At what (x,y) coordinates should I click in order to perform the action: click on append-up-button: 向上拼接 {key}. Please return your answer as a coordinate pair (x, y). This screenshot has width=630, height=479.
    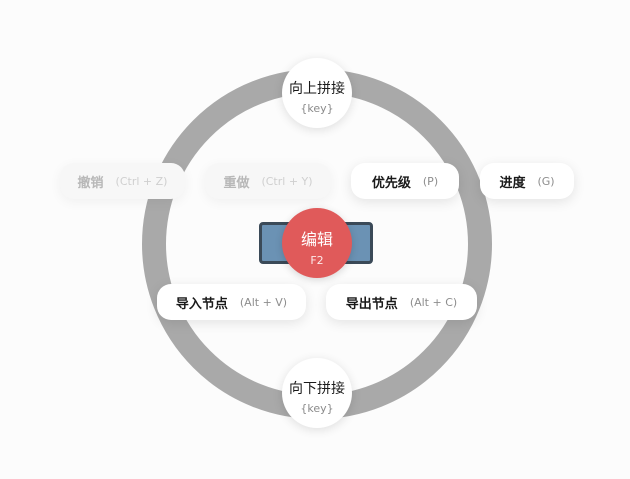
    Looking at the image, I should click on (317, 93).